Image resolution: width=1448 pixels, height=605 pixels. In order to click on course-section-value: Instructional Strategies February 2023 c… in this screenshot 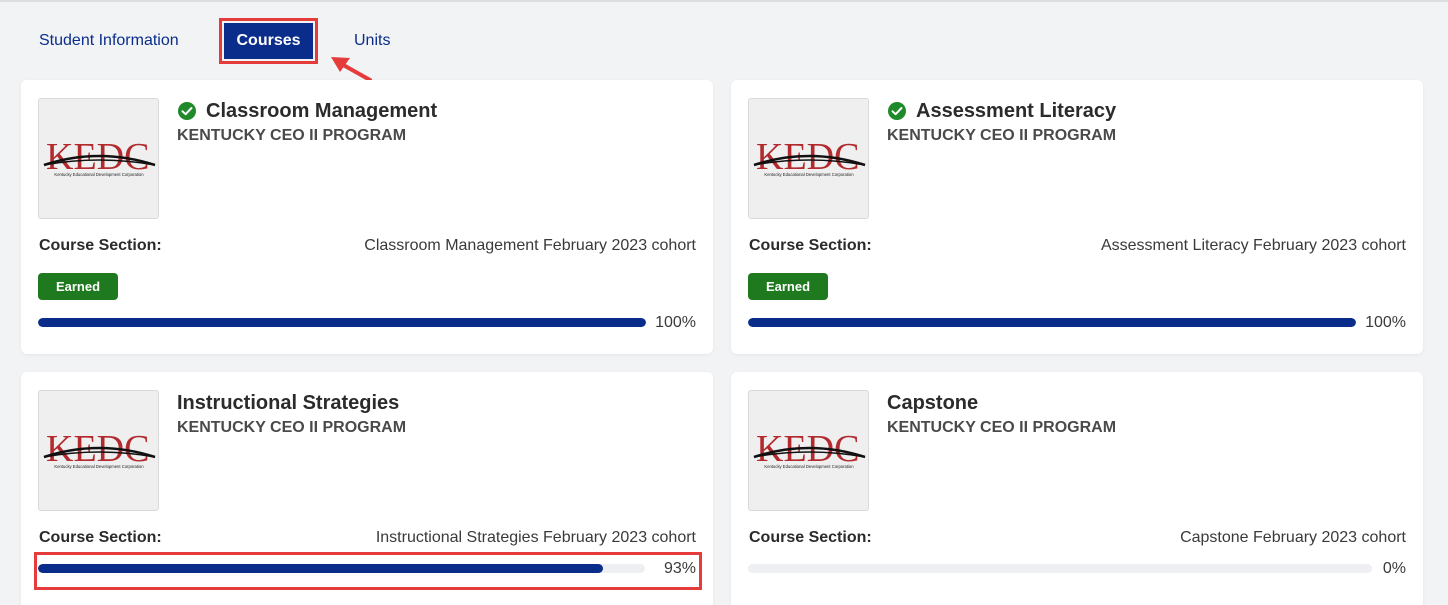, I will do `click(535, 537)`.